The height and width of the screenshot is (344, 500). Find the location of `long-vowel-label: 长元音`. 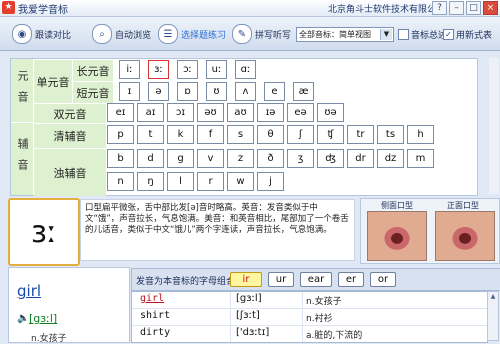

long-vowel-label: 长元音 is located at coordinates (93, 70).